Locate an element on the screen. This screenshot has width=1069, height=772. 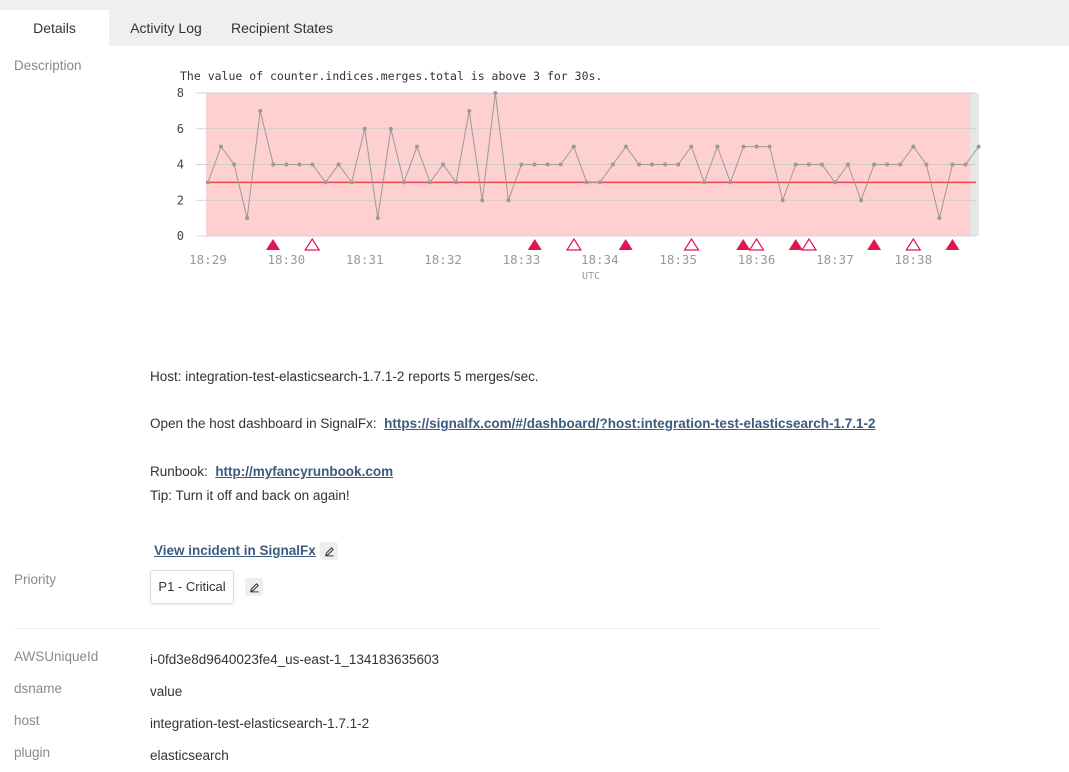
view-incident-link: View incident in SignalFx is located at coordinates (235, 550).